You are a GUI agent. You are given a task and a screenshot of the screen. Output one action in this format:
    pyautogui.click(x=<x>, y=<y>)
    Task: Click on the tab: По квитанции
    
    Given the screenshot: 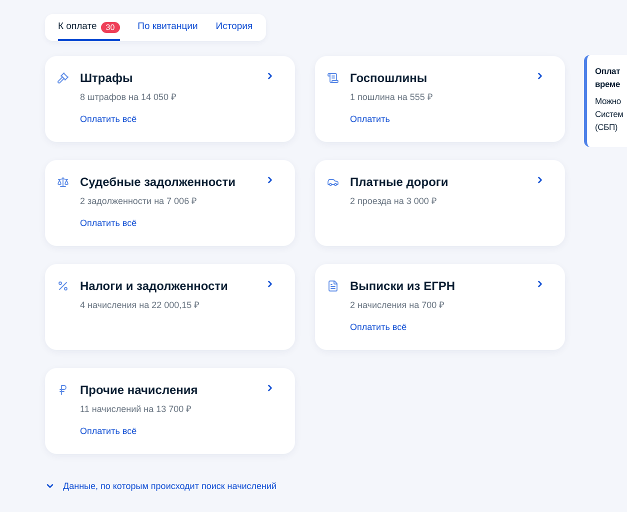 What is the action you would take?
    pyautogui.click(x=168, y=27)
    